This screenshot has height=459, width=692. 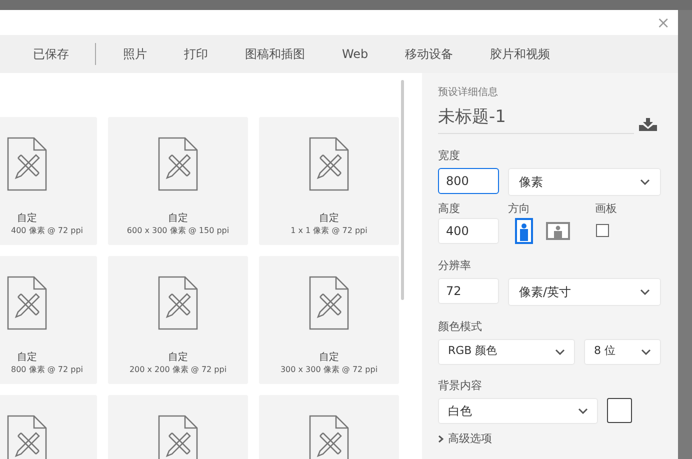 I want to click on preset-card: 自定 1 x 1 像素 @ 72 ppi, so click(x=329, y=181).